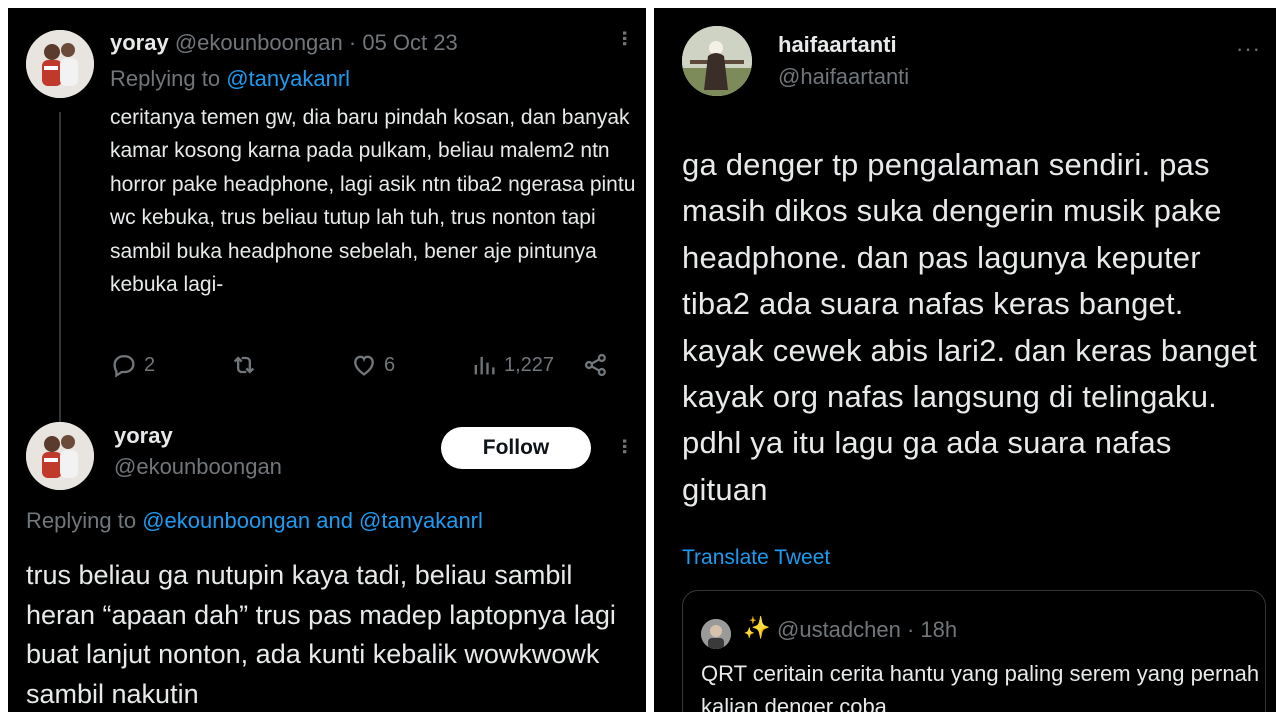 This screenshot has height=720, width=1280. What do you see at coordinates (529, 364) in the screenshot?
I see `view-count: 1,227` at bounding box center [529, 364].